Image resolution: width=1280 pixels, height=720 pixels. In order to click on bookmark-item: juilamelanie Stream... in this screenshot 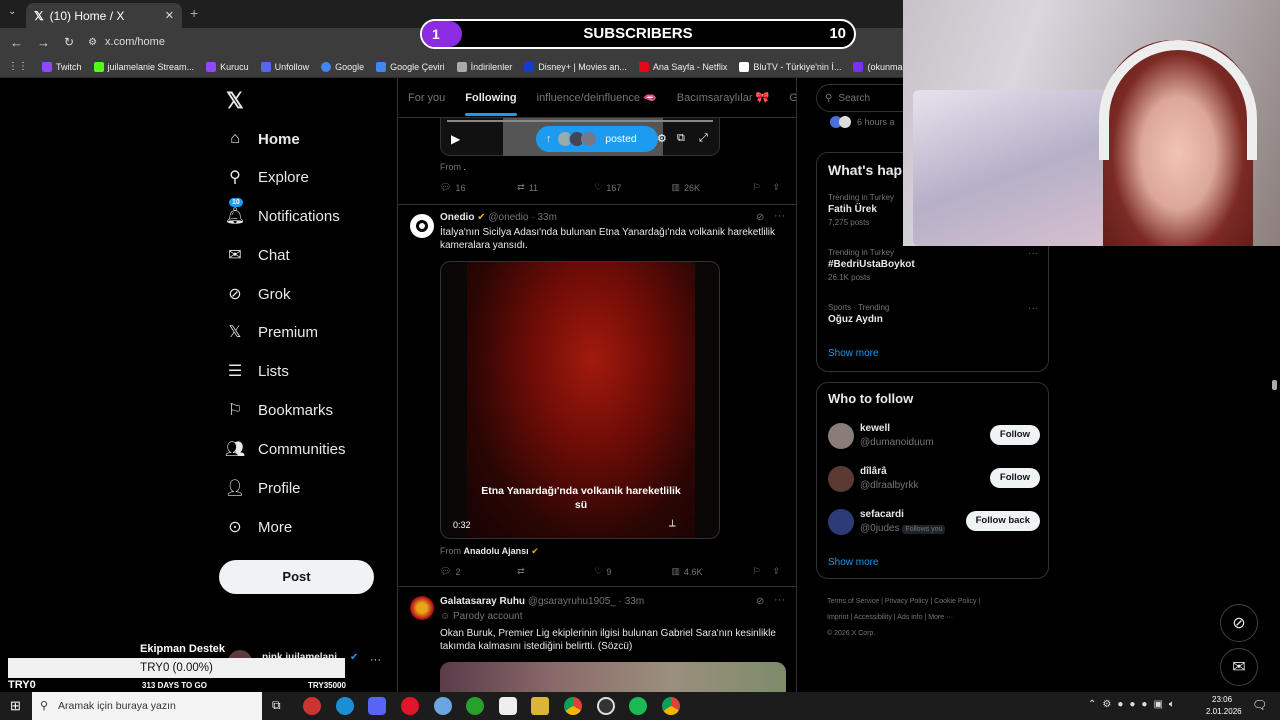, I will do `click(143, 66)`.